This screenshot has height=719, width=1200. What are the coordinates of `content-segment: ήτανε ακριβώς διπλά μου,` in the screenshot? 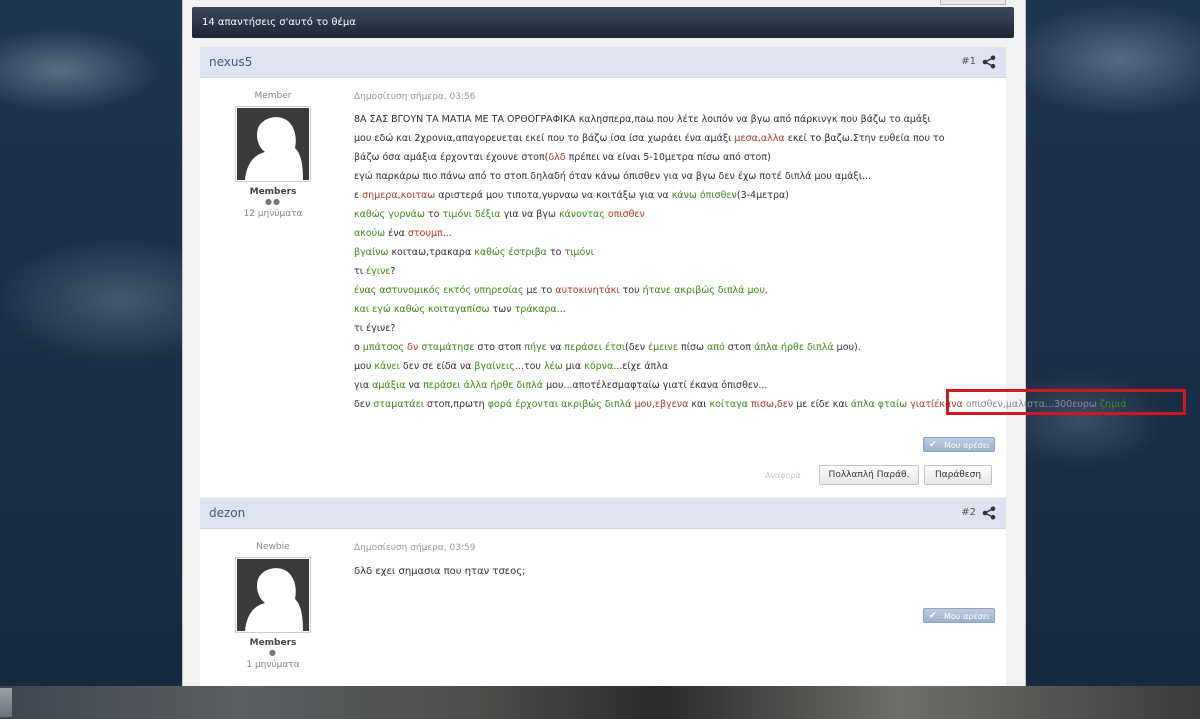 It's located at (705, 290).